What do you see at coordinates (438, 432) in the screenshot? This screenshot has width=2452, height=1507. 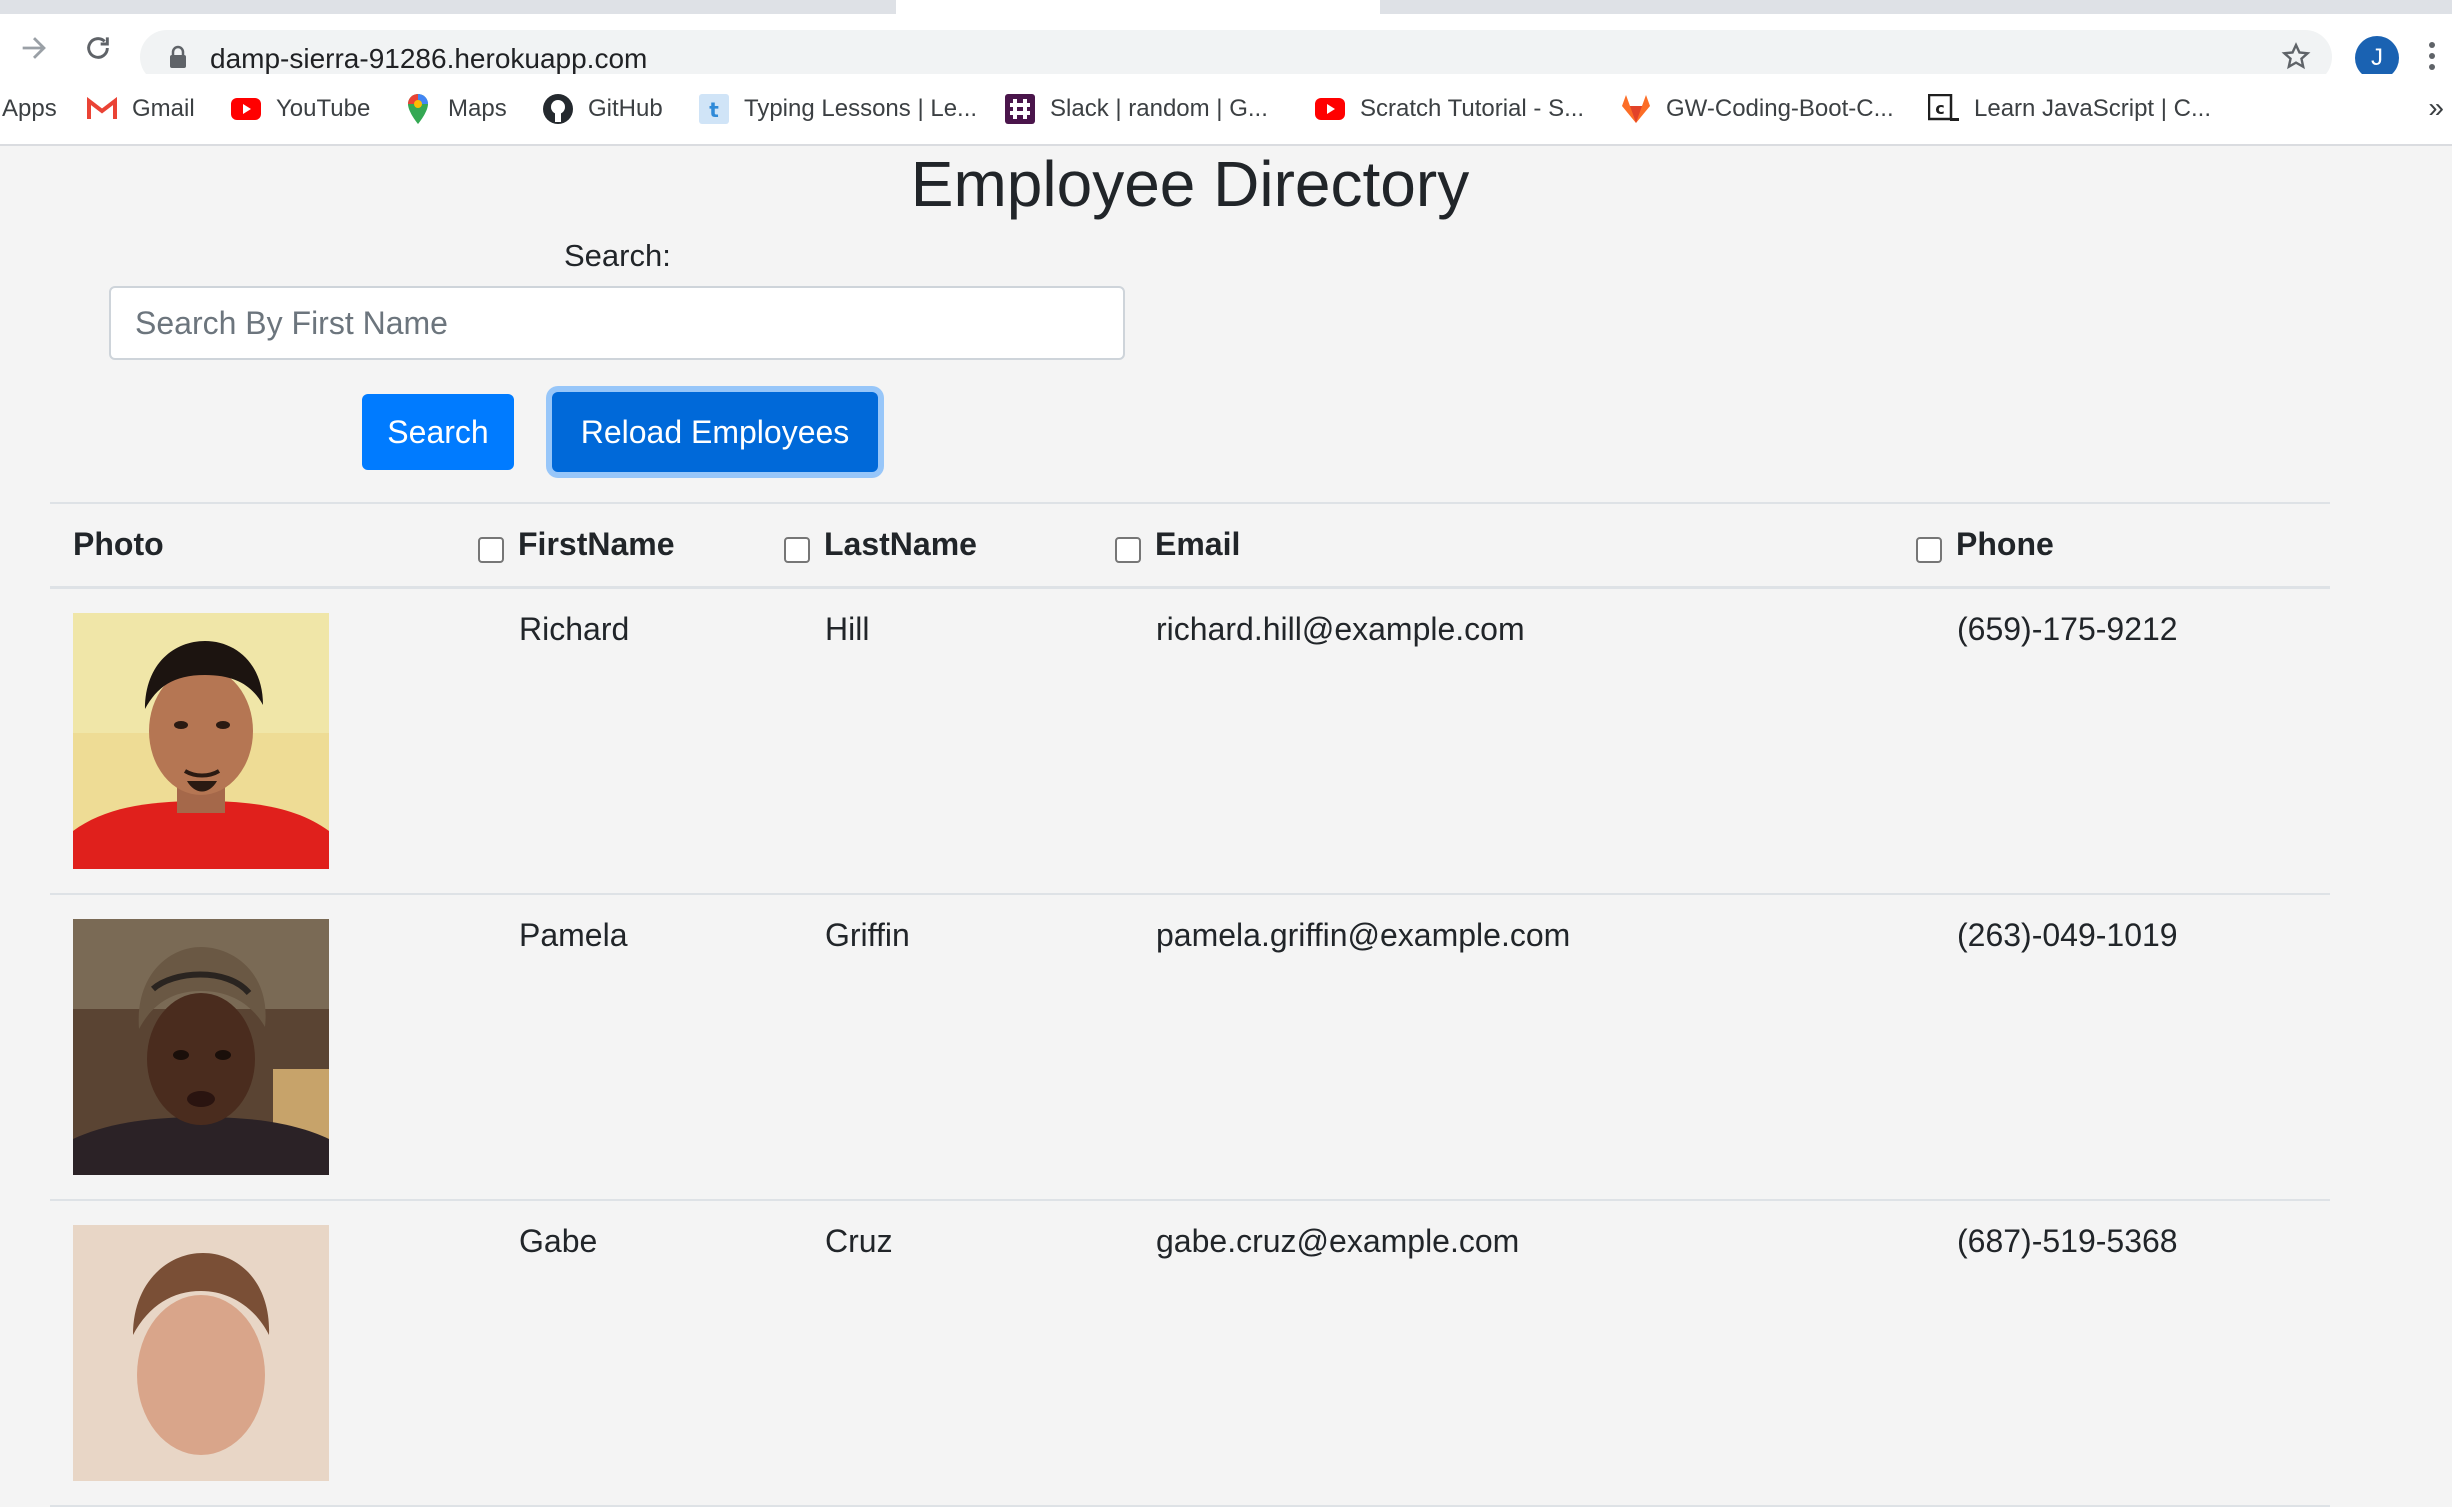 I see `search-button: Search` at bounding box center [438, 432].